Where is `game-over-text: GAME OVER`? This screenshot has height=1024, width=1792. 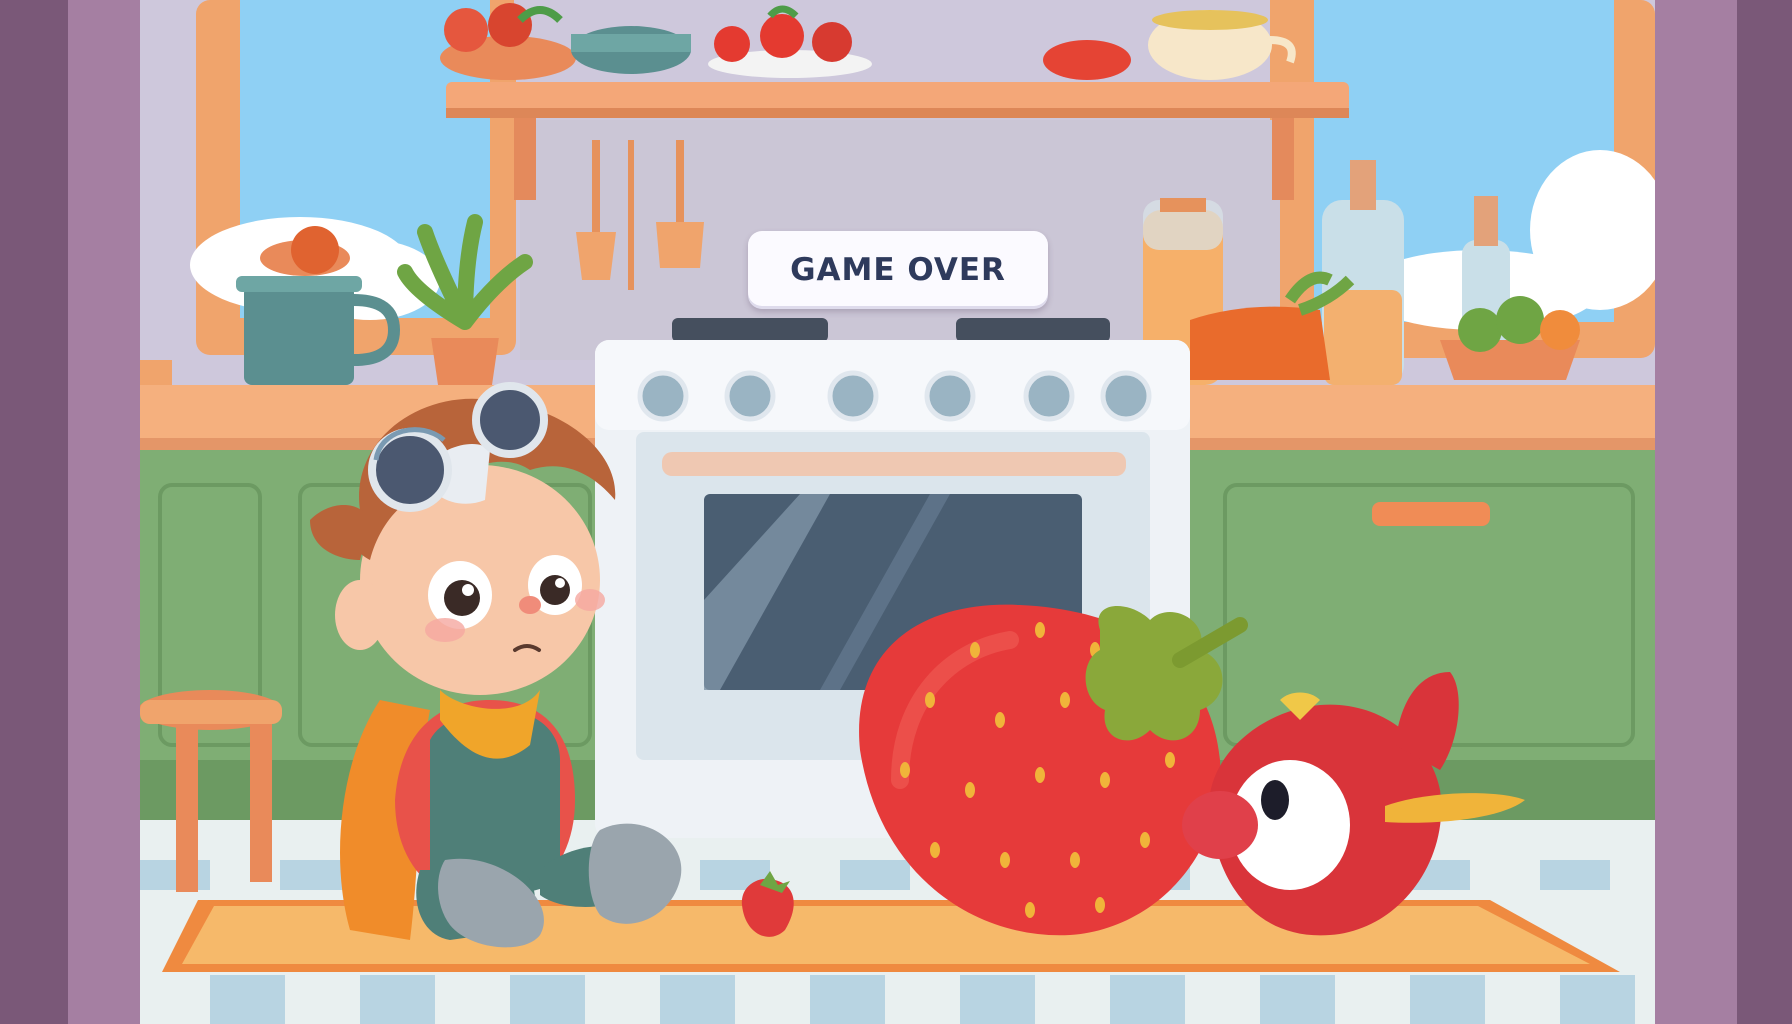
game-over-text: GAME OVER is located at coordinates (898, 270).